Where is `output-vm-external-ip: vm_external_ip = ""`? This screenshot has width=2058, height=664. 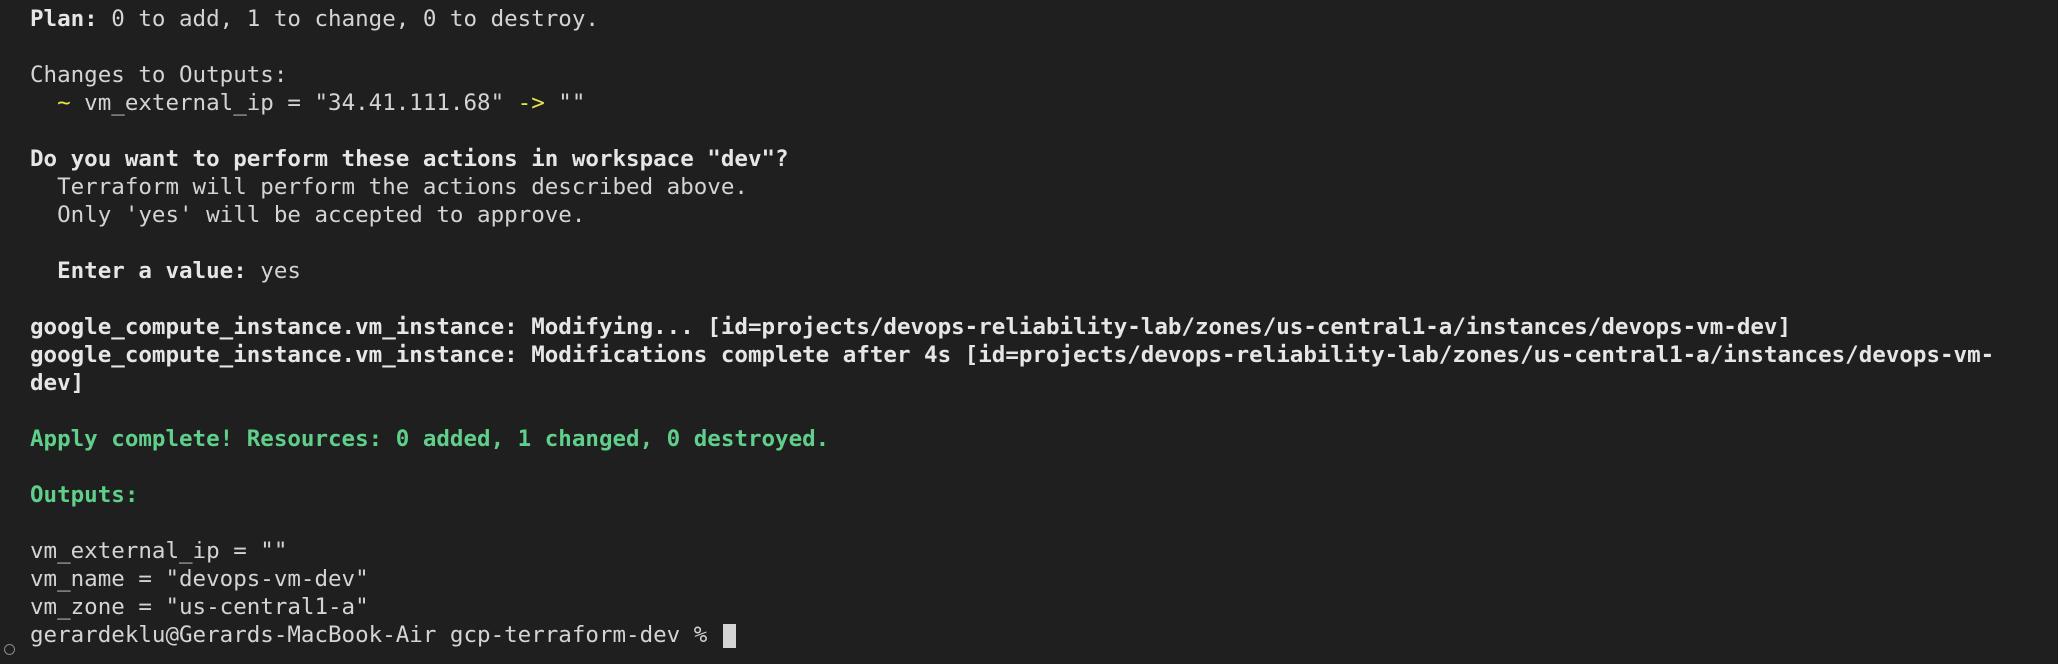 output-vm-external-ip: vm_external_ip = "" is located at coordinates (159, 551).